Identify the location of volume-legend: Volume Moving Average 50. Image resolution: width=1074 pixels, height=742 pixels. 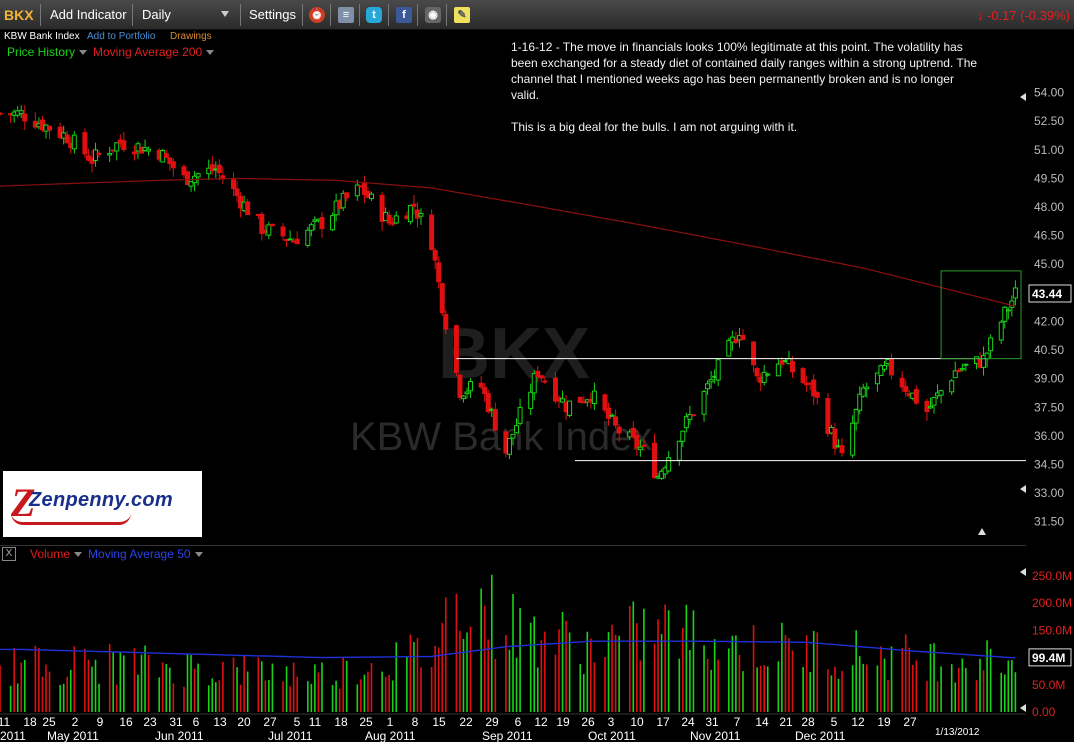
(119, 554).